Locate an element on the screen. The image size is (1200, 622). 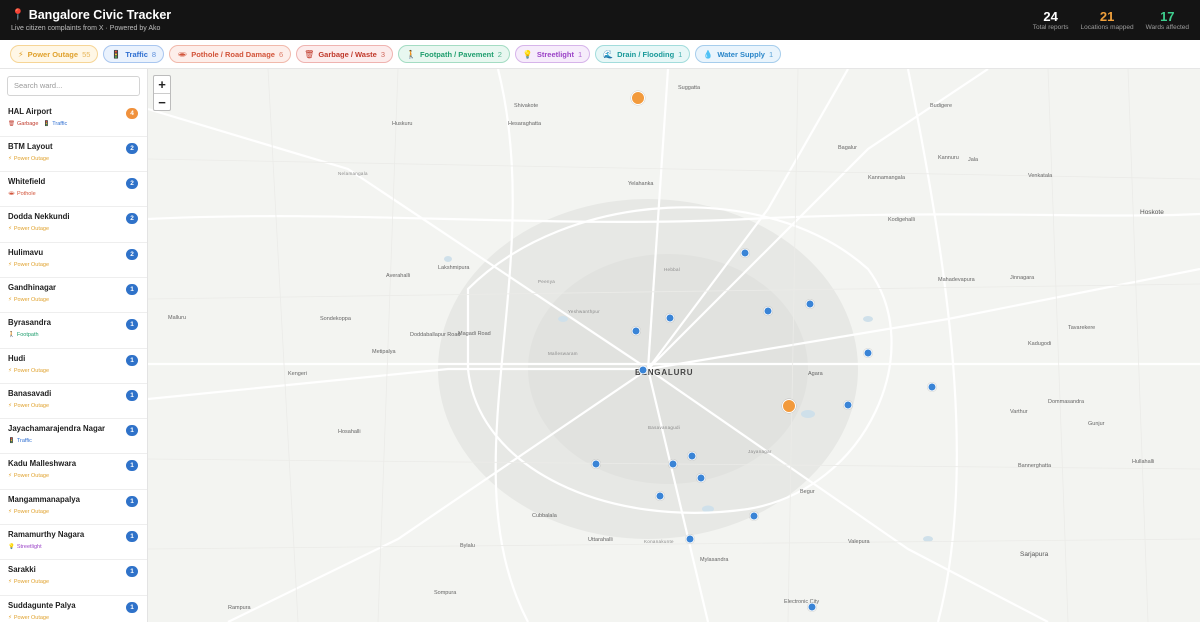
place-label: Bagalur is located at coordinates (847, 148).